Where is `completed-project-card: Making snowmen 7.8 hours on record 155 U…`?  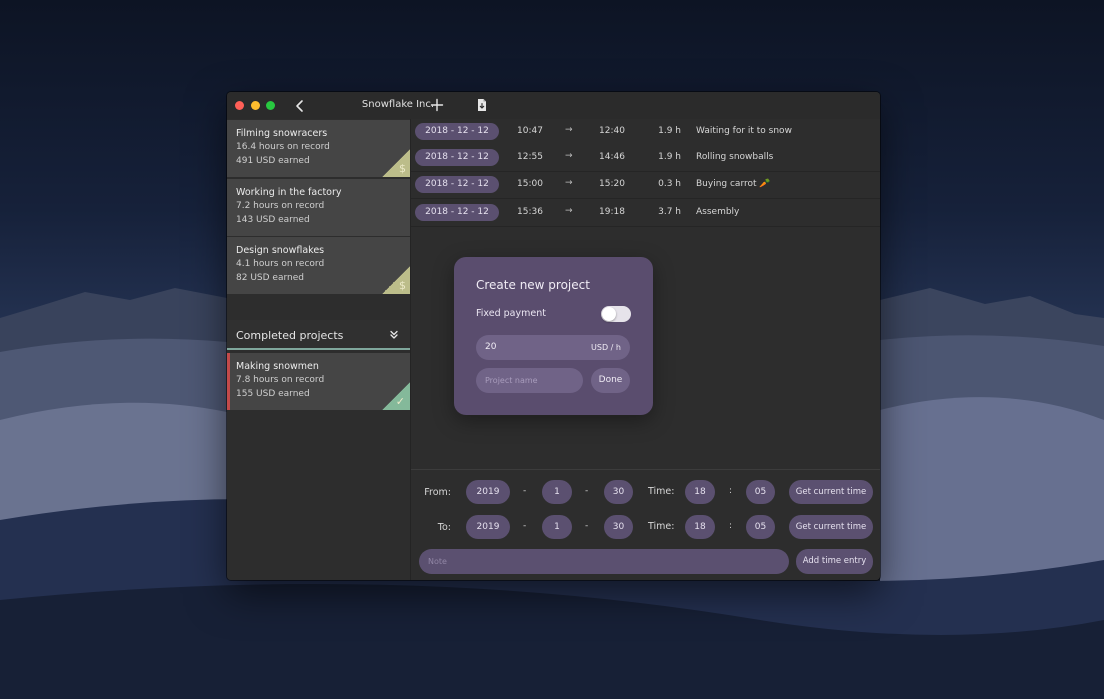 completed-project-card: Making snowmen 7.8 hours on record 155 U… is located at coordinates (318, 381).